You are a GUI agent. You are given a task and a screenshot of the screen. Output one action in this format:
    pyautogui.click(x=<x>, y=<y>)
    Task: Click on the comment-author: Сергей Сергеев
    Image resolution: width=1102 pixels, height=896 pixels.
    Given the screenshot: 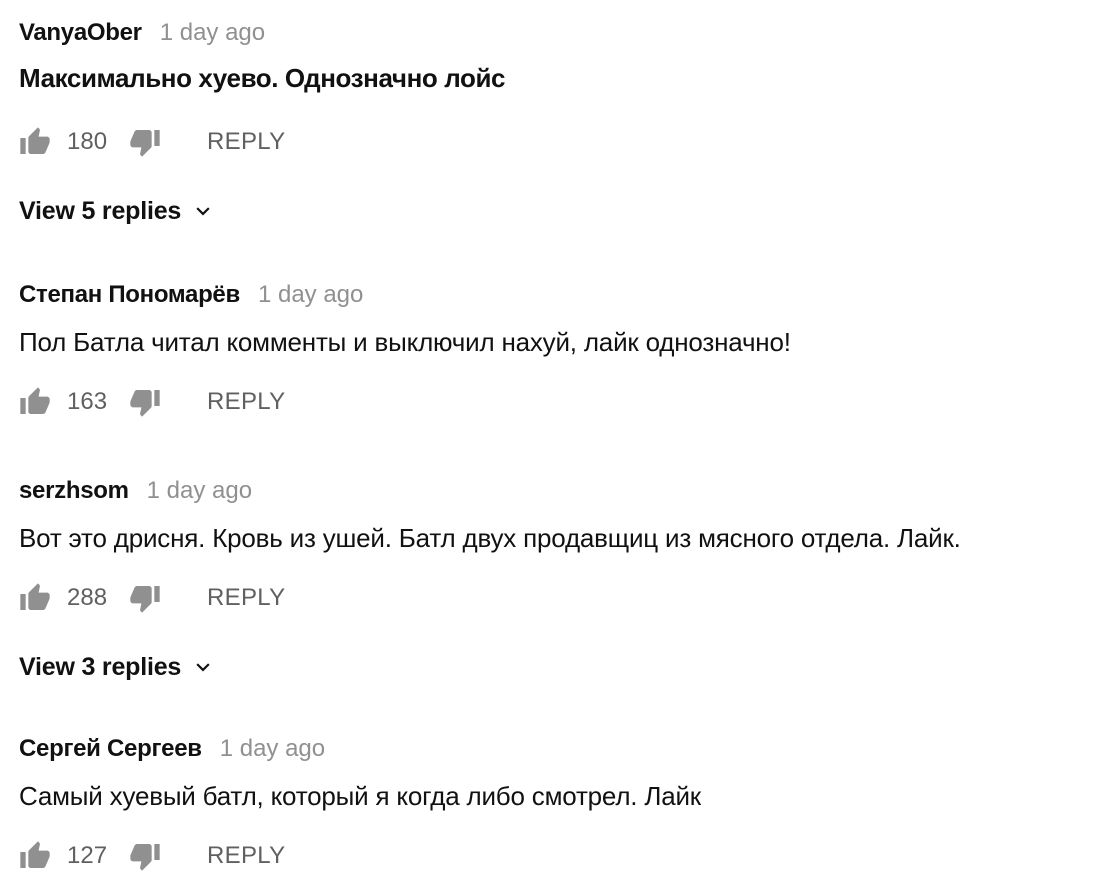 What is the action you would take?
    pyautogui.click(x=110, y=749)
    